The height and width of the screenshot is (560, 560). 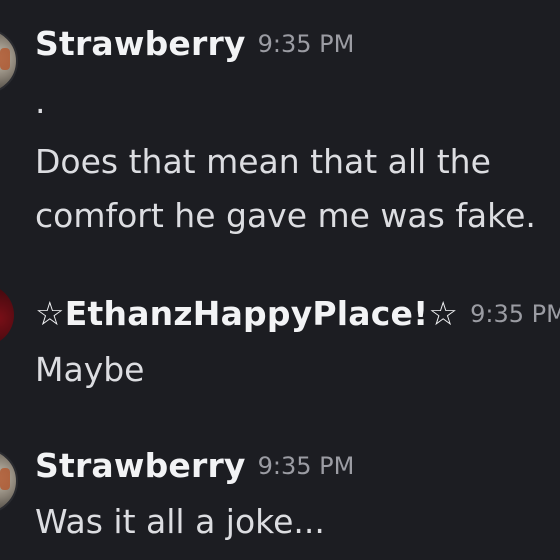 What do you see at coordinates (246, 313) in the screenshot?
I see `username: ☆EthanzHappyPlace!☆` at bounding box center [246, 313].